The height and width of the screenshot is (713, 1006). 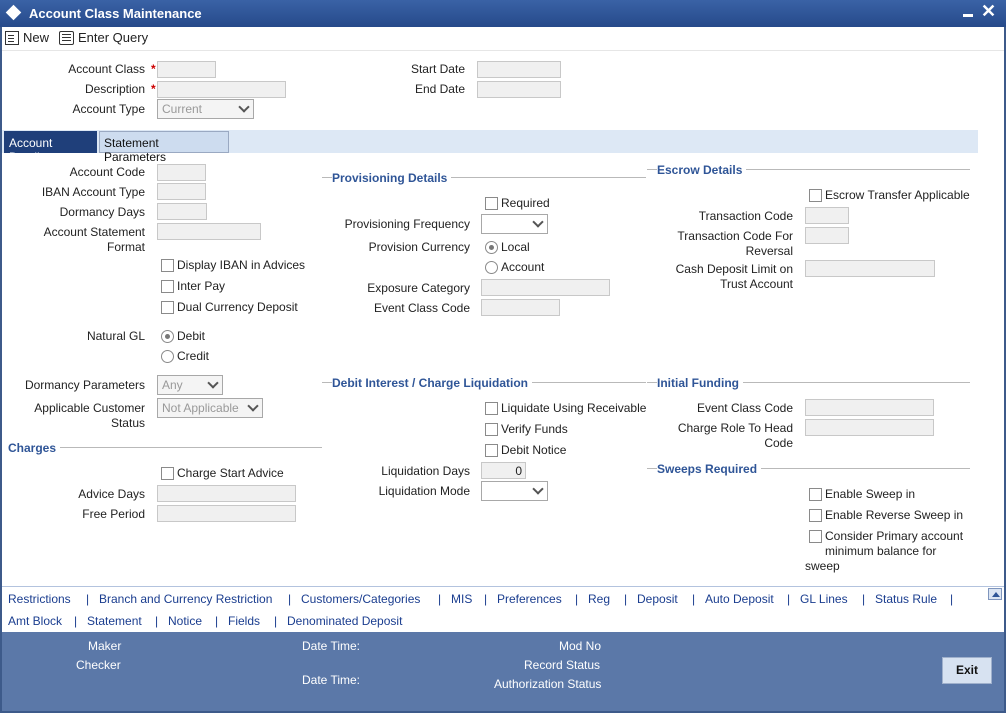 What do you see at coordinates (461, 599) in the screenshot?
I see `link-mis: MIS` at bounding box center [461, 599].